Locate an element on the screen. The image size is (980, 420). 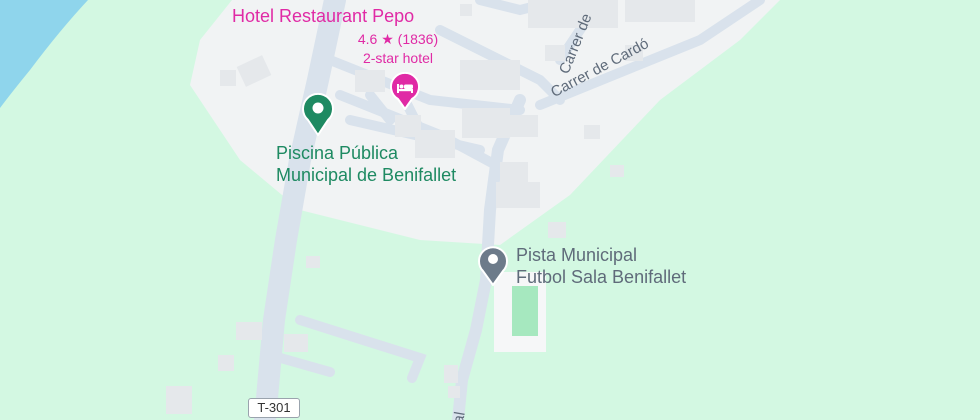
hotel-name-label: Hotel Restaurant Pepo is located at coordinates (323, 16).